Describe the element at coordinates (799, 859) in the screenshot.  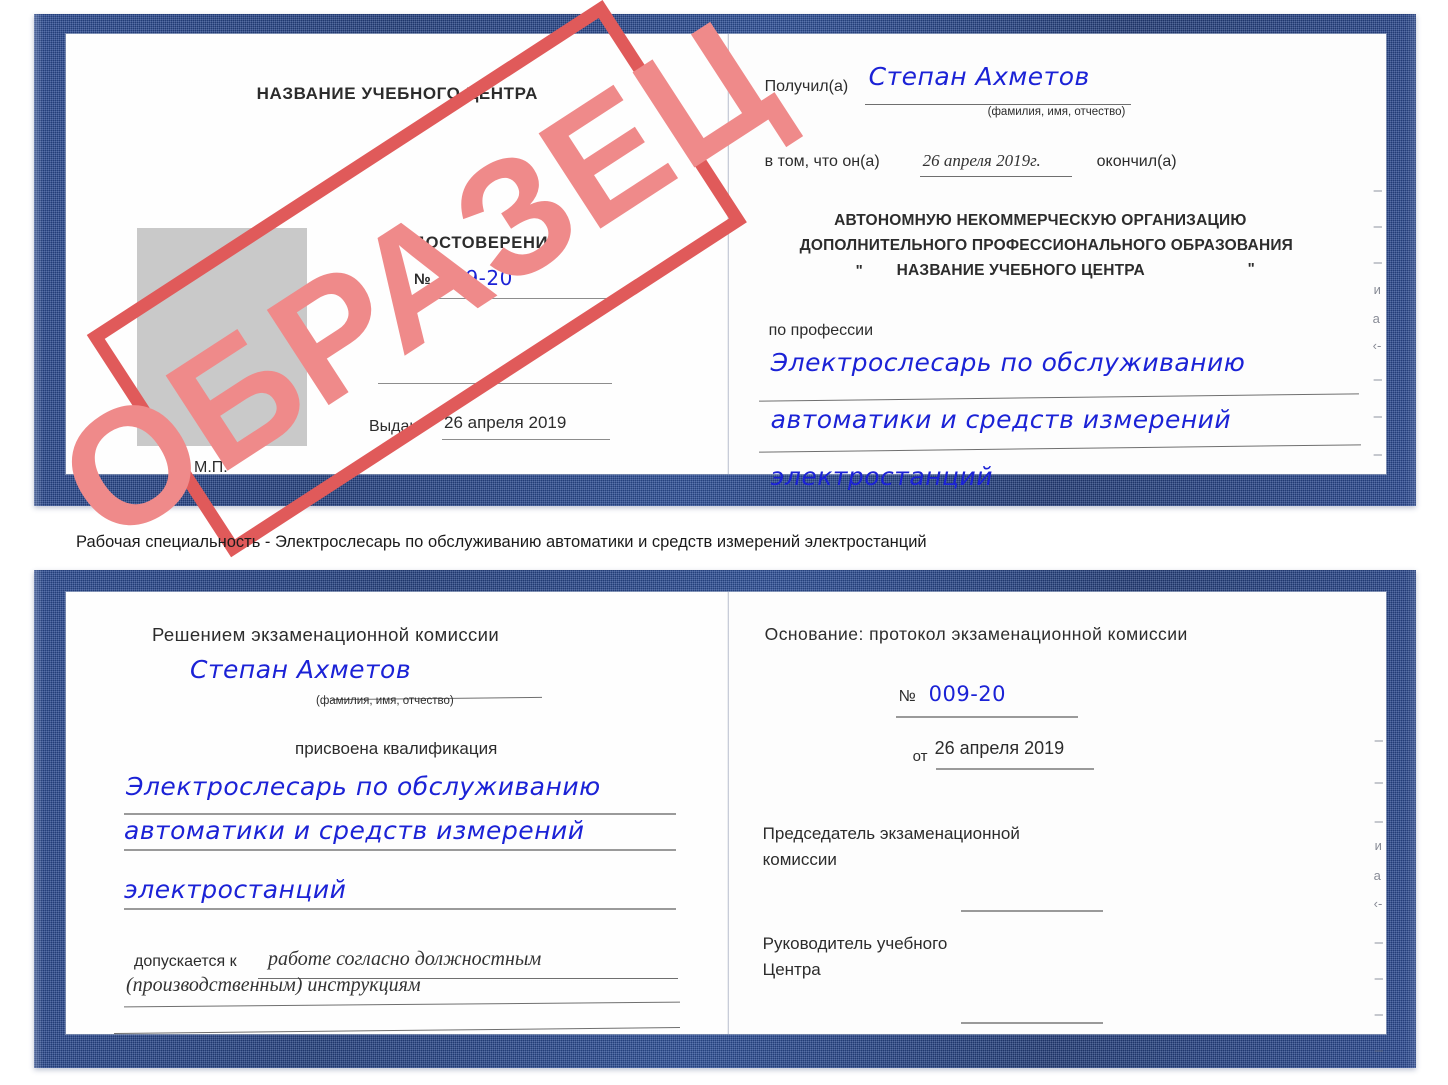
I see `chairman-label-line-2: комиссии` at that location.